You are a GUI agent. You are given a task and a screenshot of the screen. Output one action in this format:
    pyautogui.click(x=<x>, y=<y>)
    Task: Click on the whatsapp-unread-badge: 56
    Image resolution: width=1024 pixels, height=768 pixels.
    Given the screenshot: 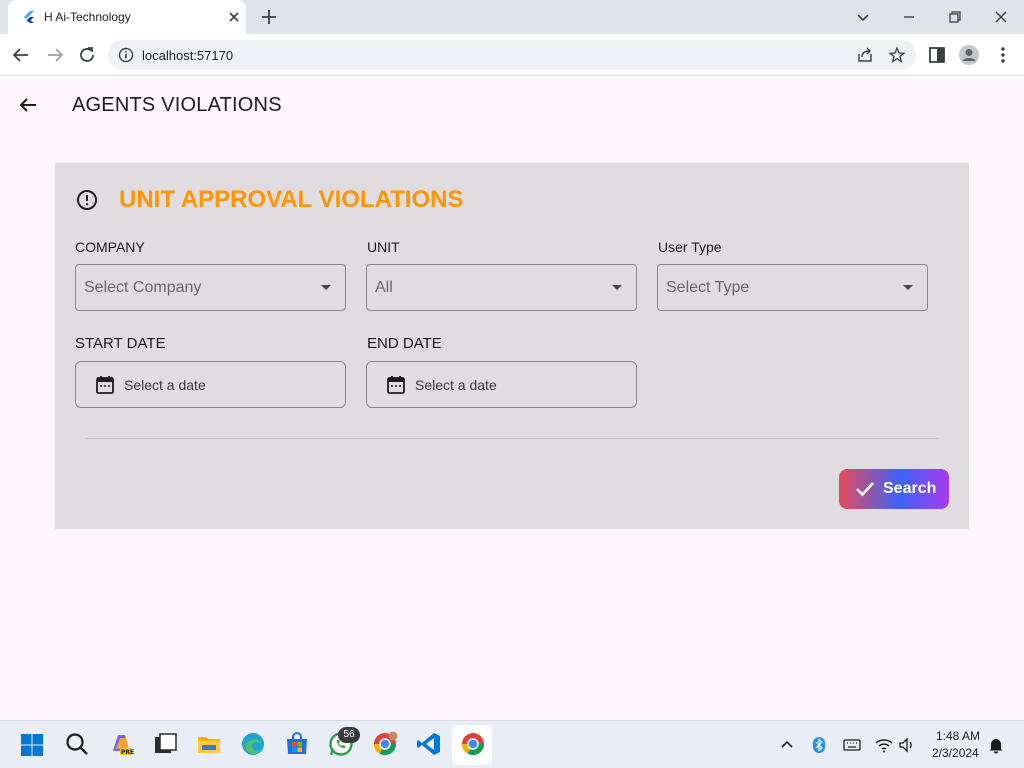 What is the action you would take?
    pyautogui.click(x=349, y=735)
    